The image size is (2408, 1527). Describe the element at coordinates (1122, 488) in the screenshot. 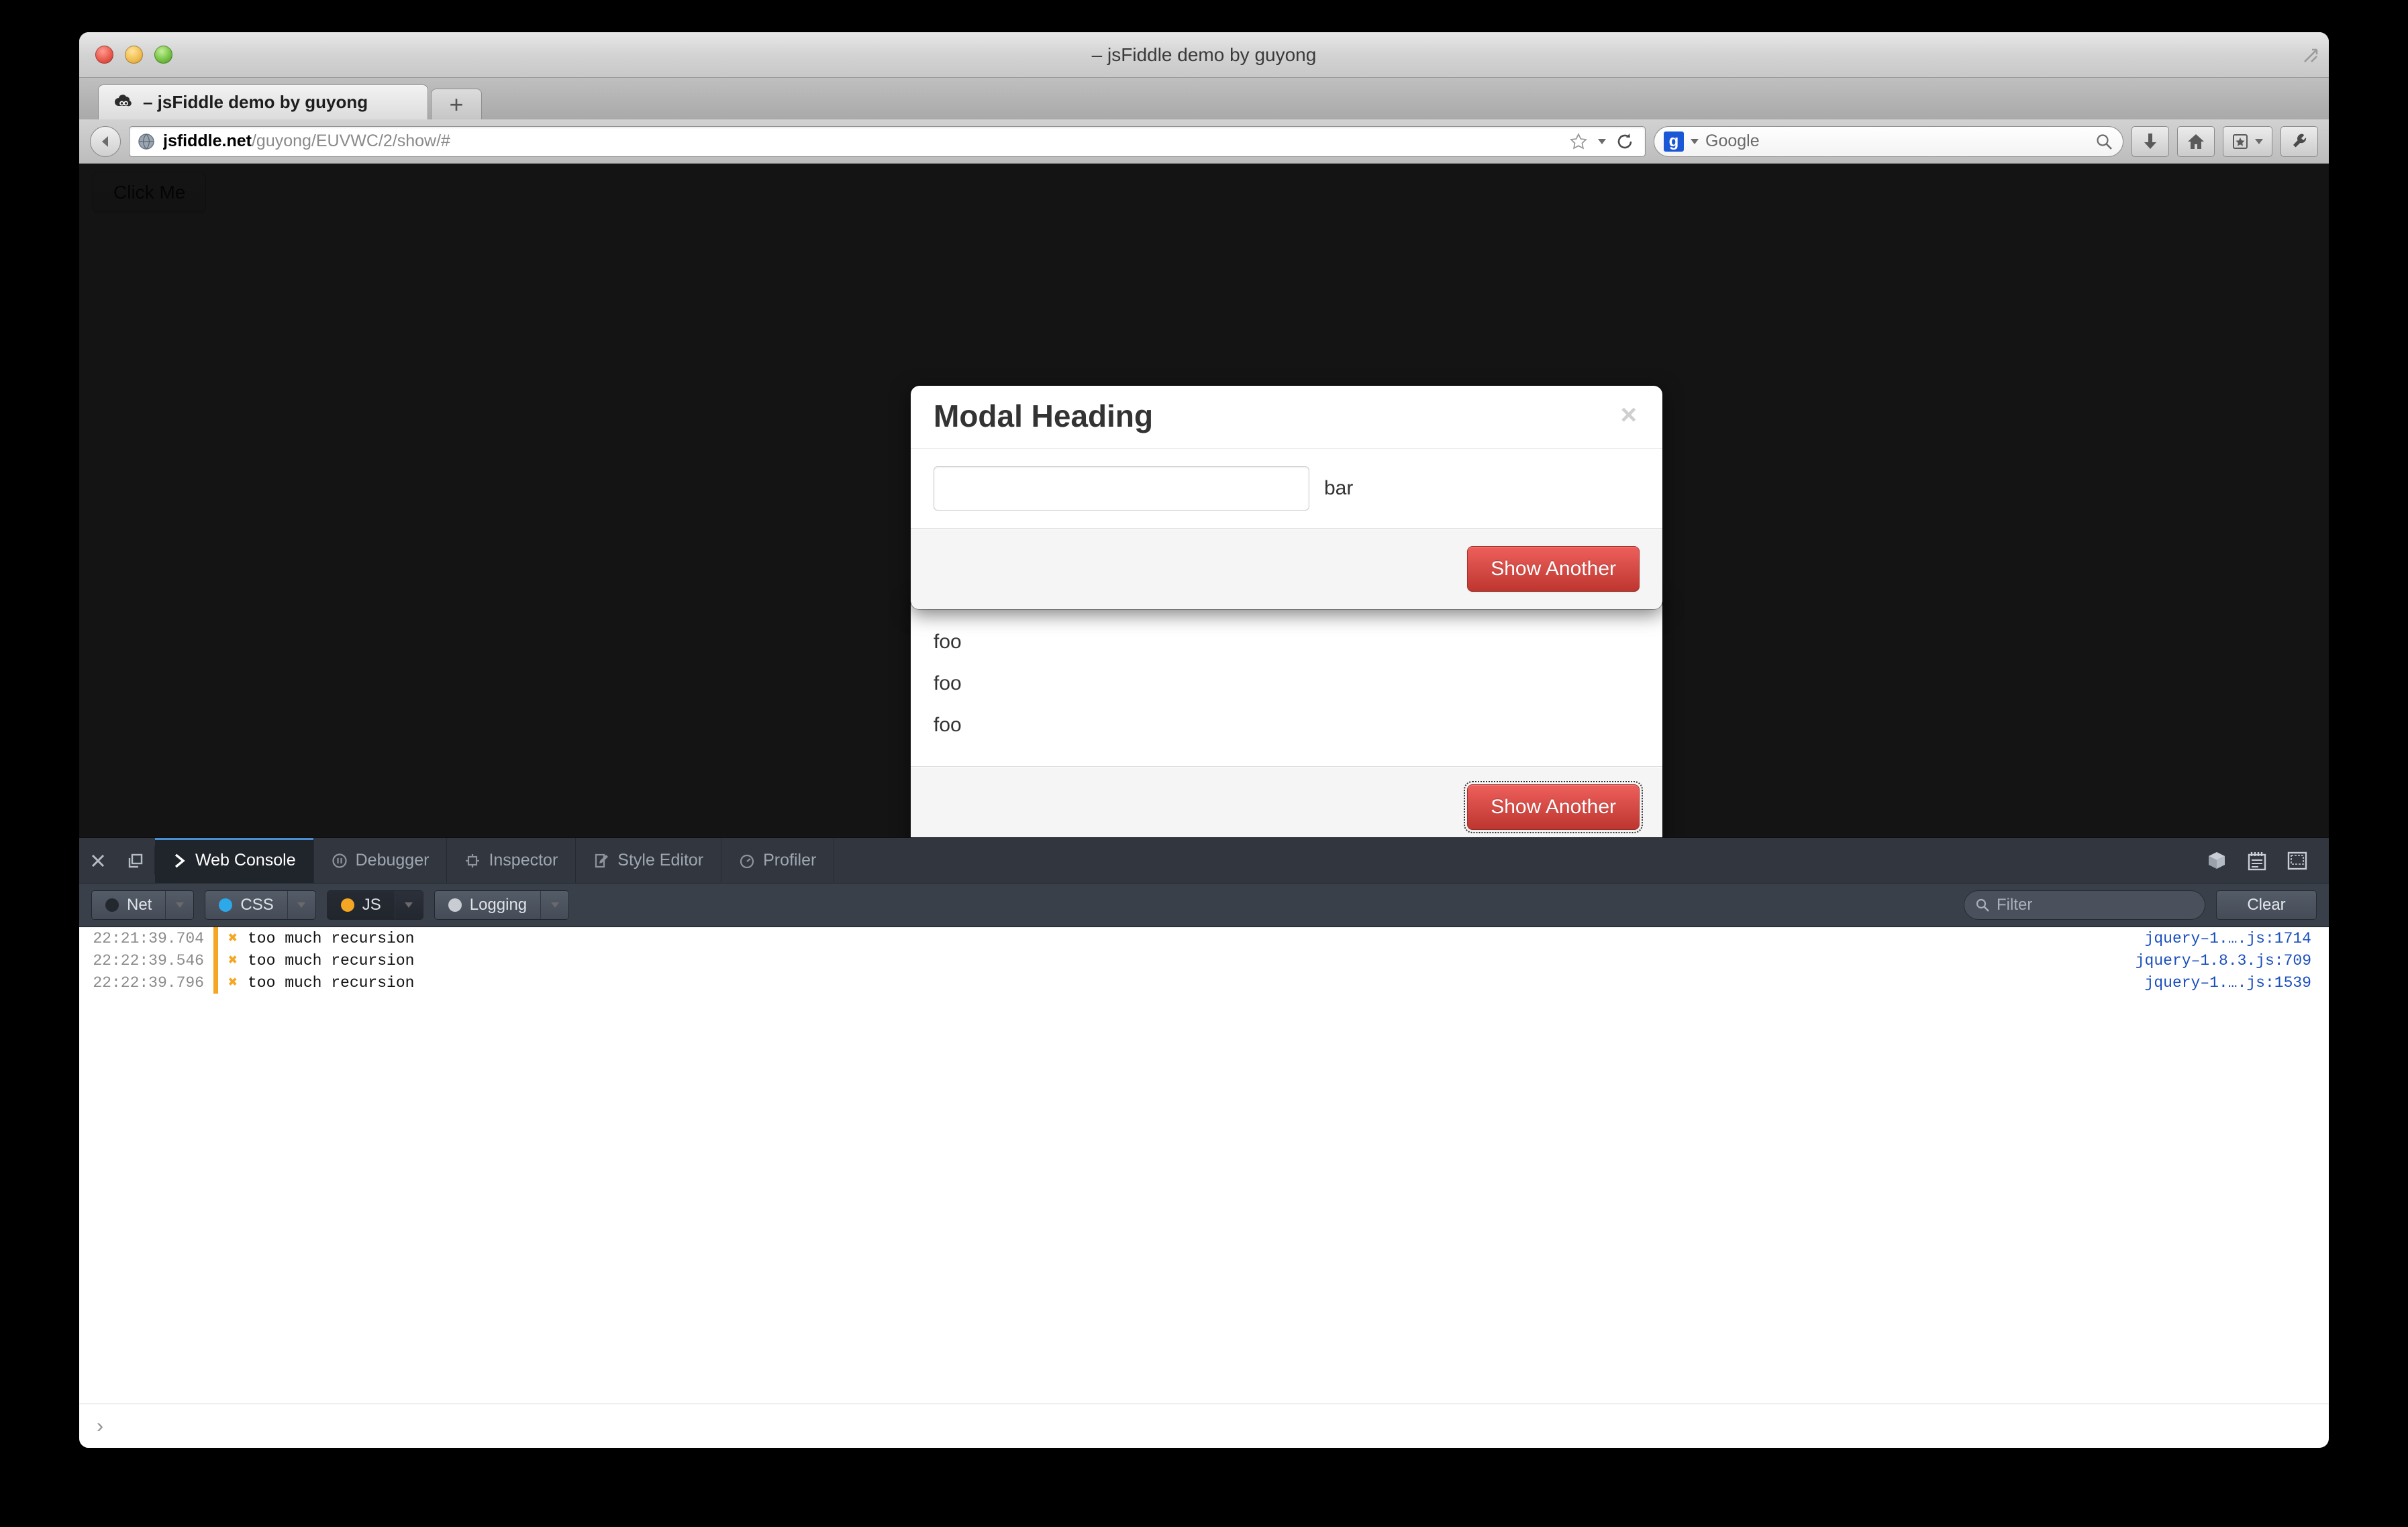

I see `bar-input` at that location.